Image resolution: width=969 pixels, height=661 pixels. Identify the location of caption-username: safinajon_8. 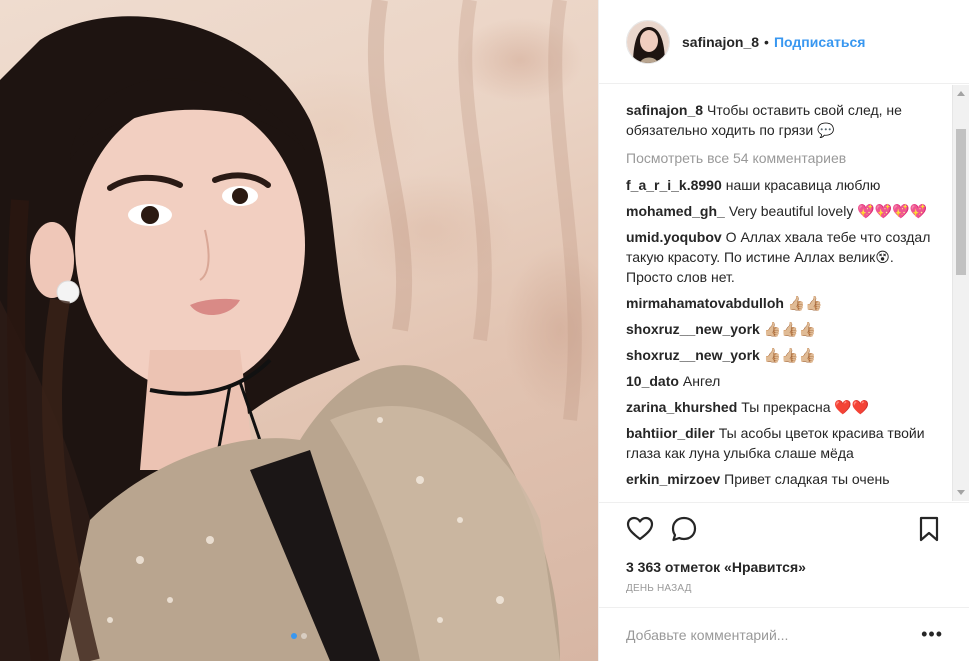
(664, 110).